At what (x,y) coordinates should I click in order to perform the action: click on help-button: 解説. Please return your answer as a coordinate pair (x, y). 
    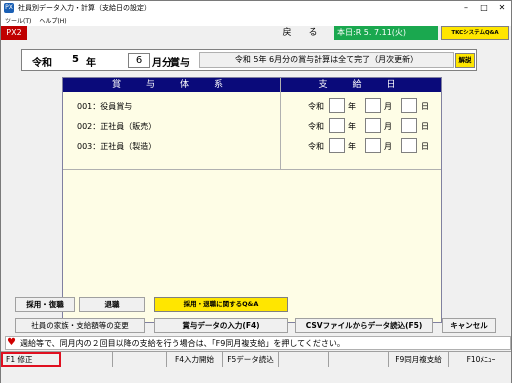
    Looking at the image, I should click on (465, 60).